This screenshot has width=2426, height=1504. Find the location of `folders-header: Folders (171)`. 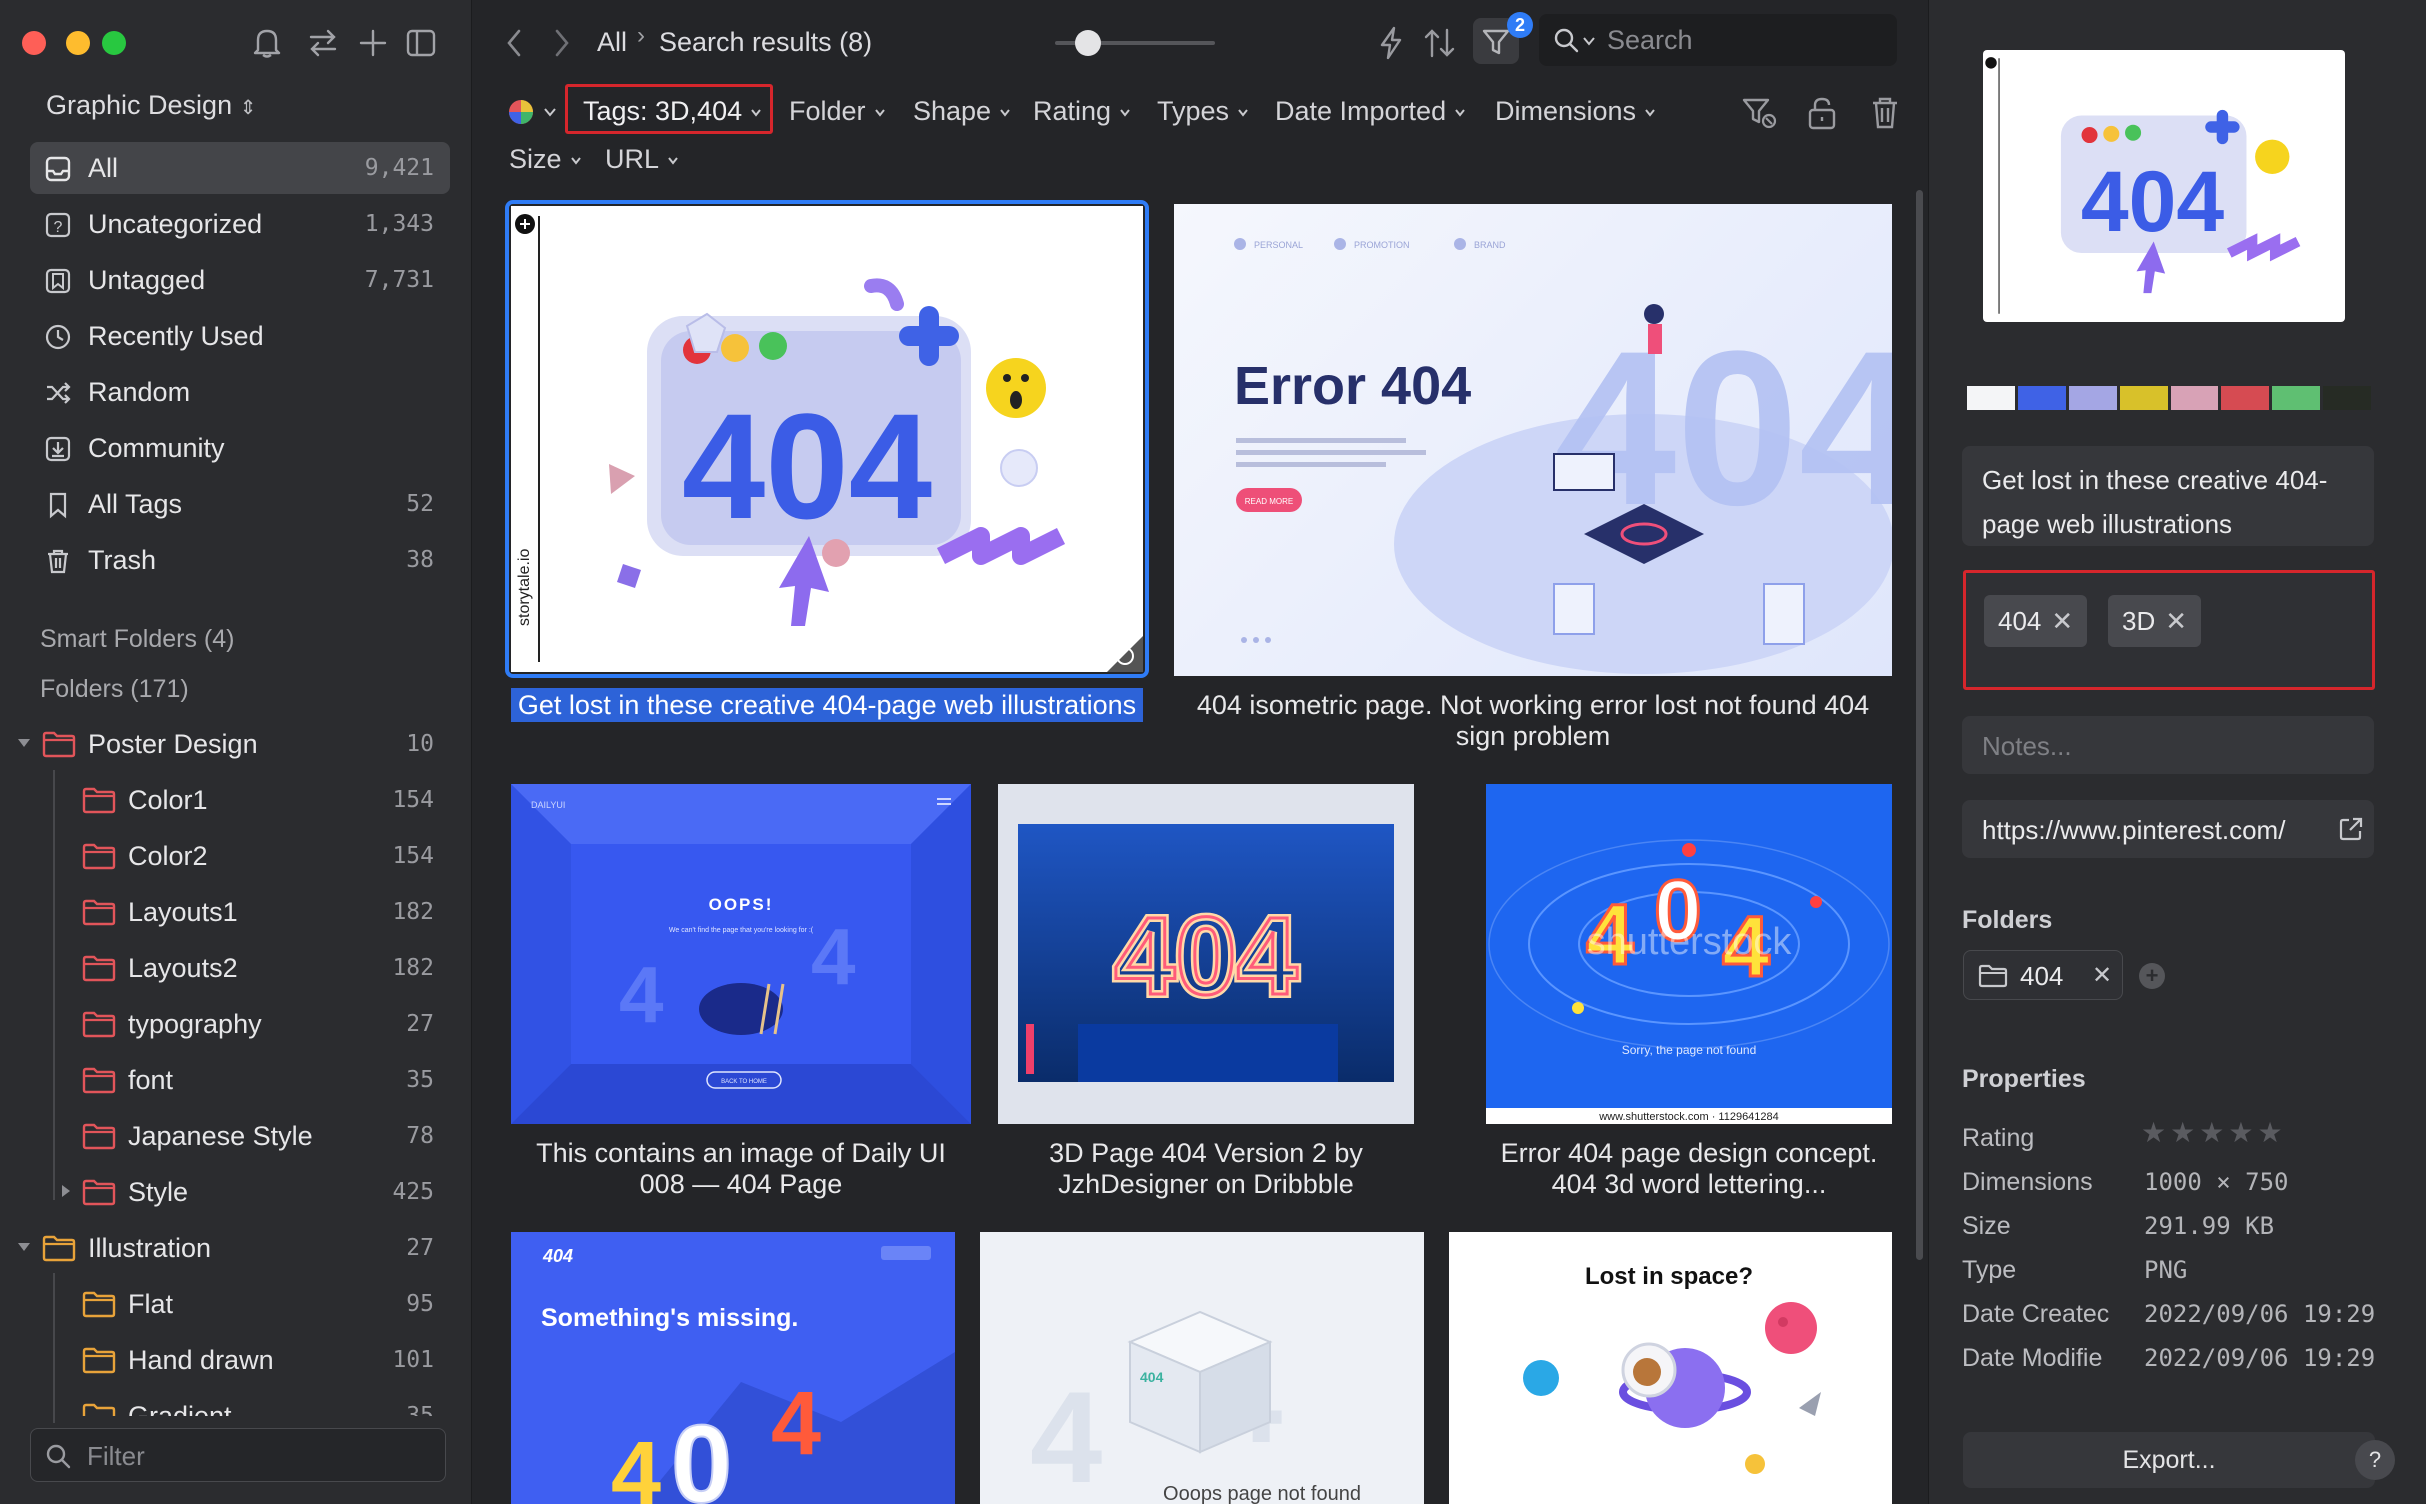

folders-header: Folders (171) is located at coordinates (114, 689).